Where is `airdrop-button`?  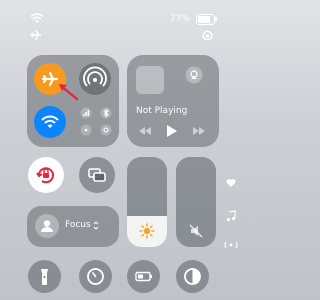
airdrop-button is located at coordinates (95, 79).